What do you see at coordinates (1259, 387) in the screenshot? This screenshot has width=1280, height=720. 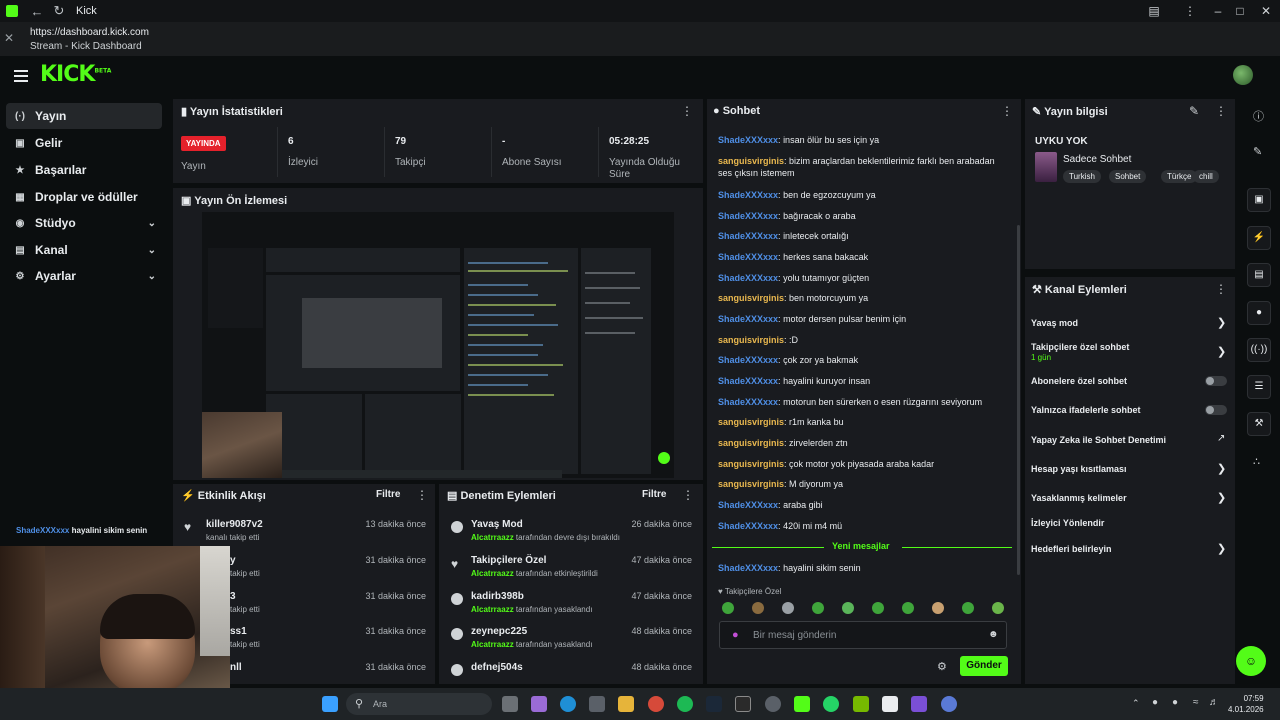 I see `list-icon: ☰` at bounding box center [1259, 387].